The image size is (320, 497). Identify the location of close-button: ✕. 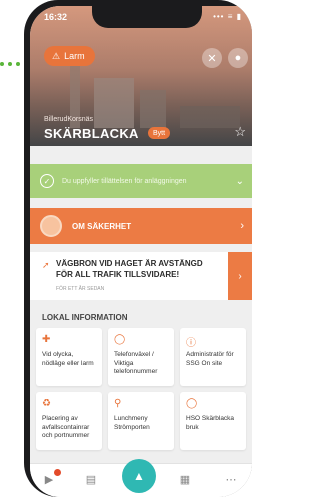
(212, 58).